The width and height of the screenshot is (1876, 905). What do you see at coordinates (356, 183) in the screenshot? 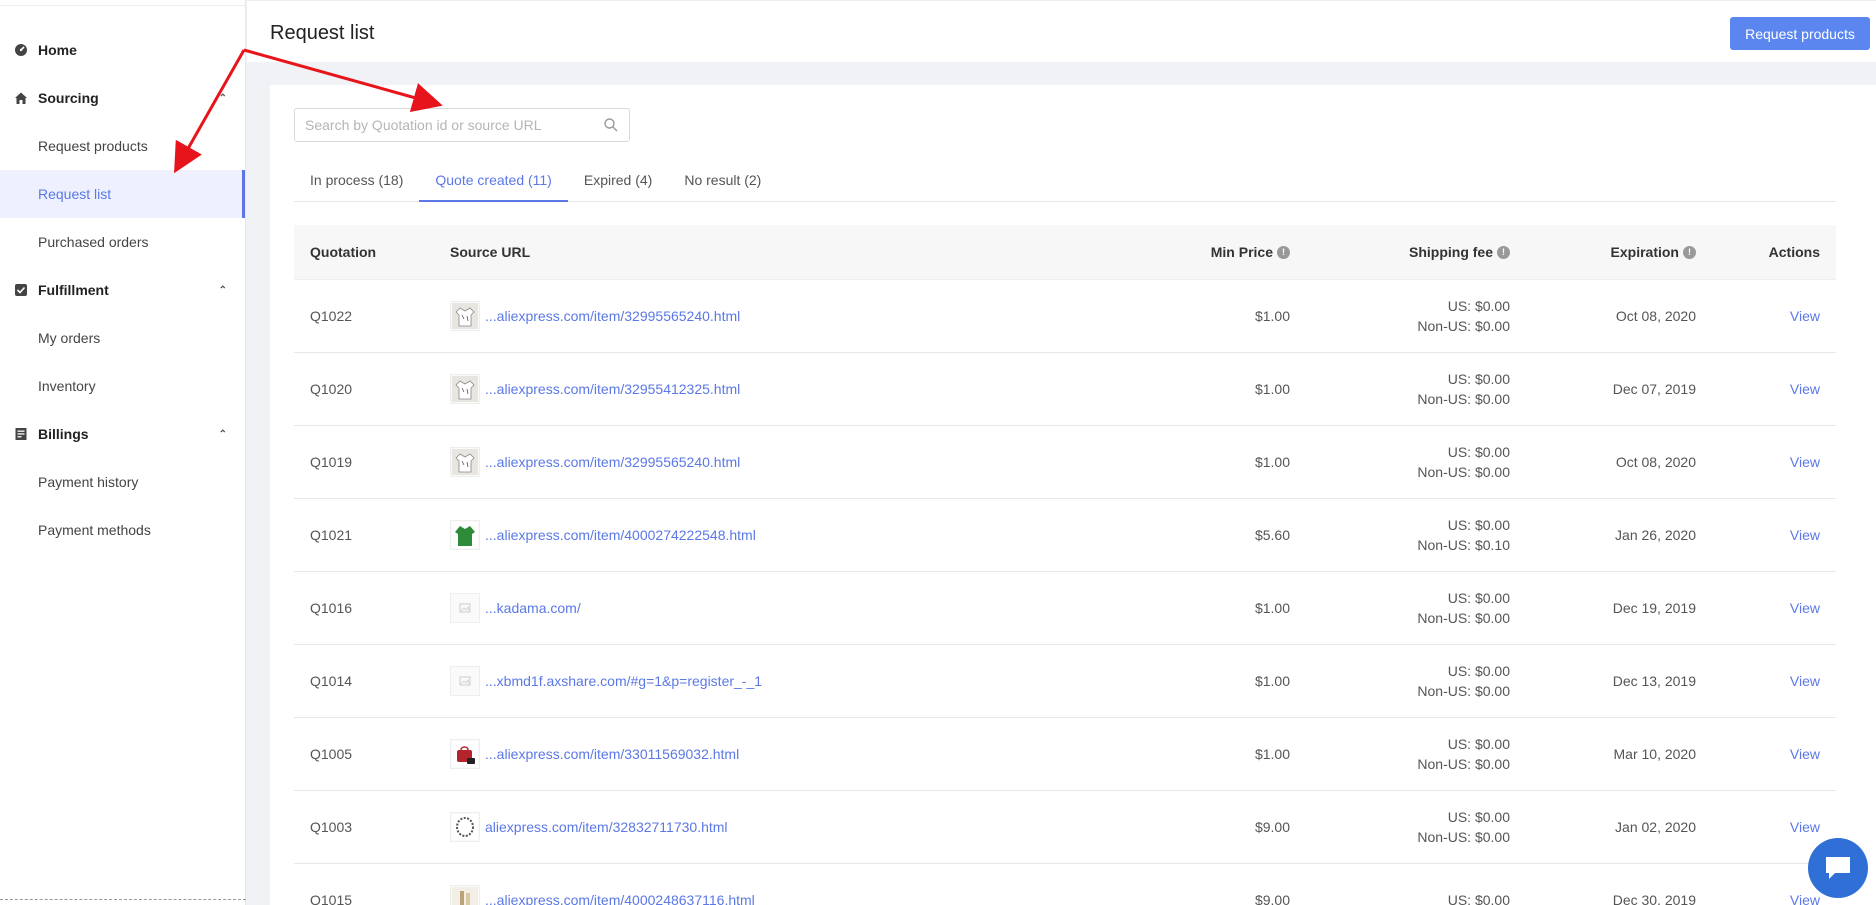
I see `tab-in-process: In process (18)` at bounding box center [356, 183].